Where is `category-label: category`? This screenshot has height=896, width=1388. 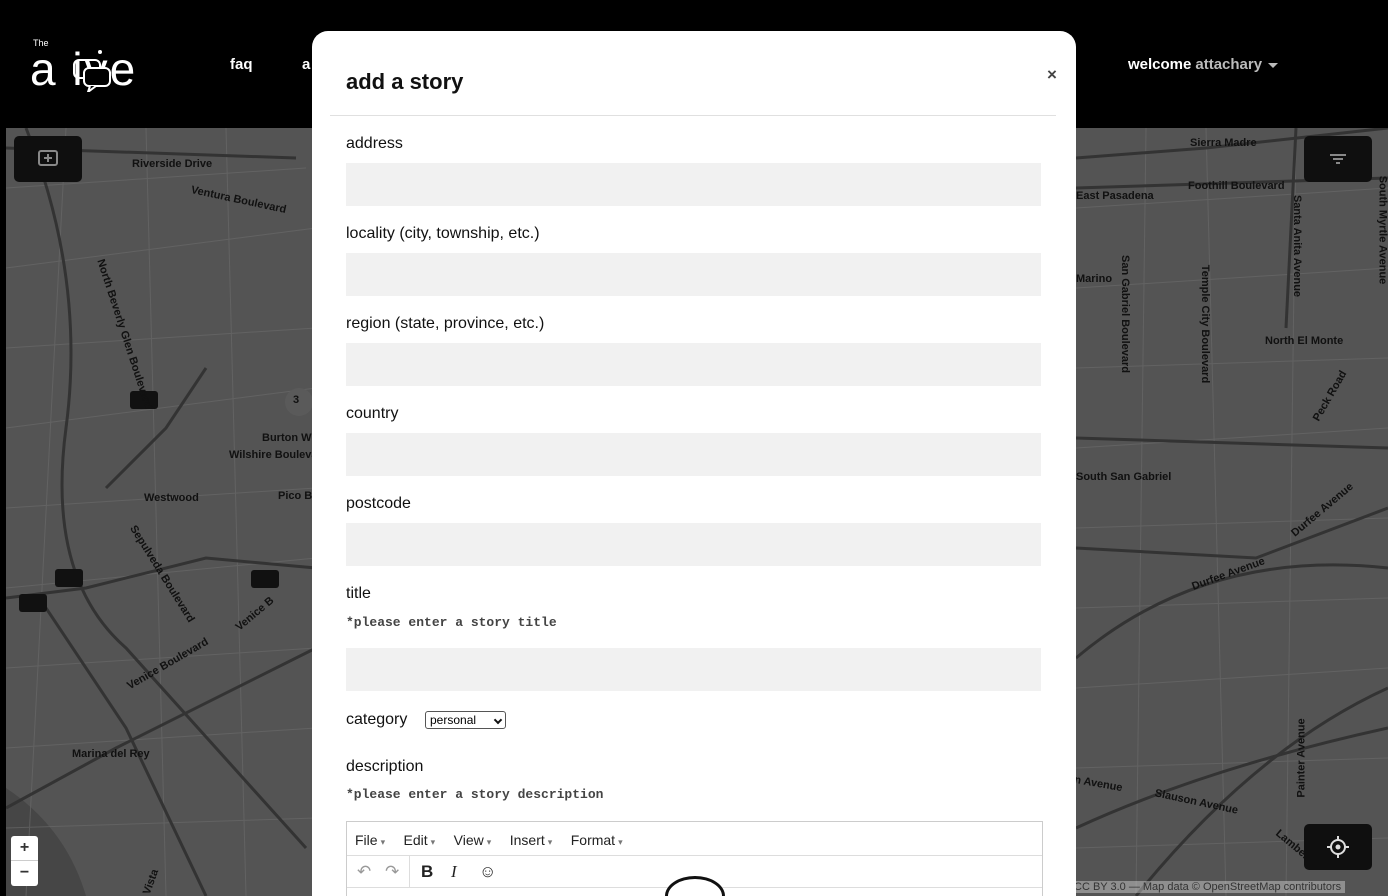
category-label: category is located at coordinates (377, 719).